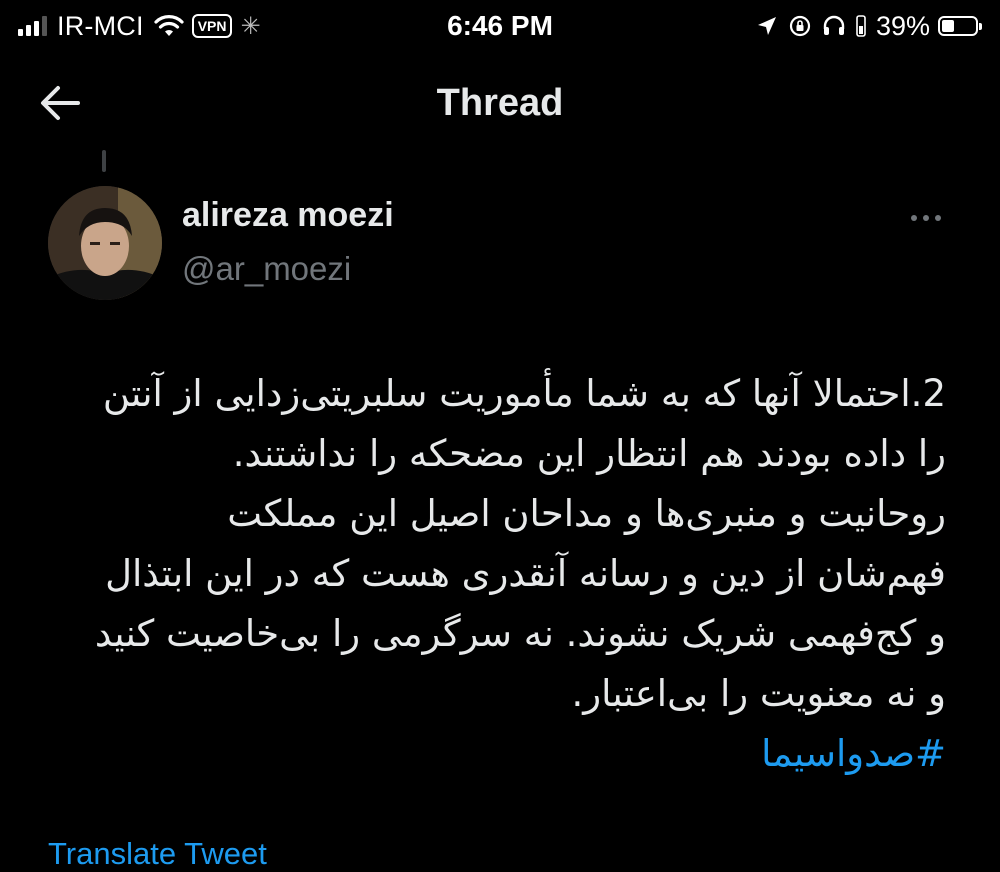  I want to click on more-dots-icon, so click(926, 218).